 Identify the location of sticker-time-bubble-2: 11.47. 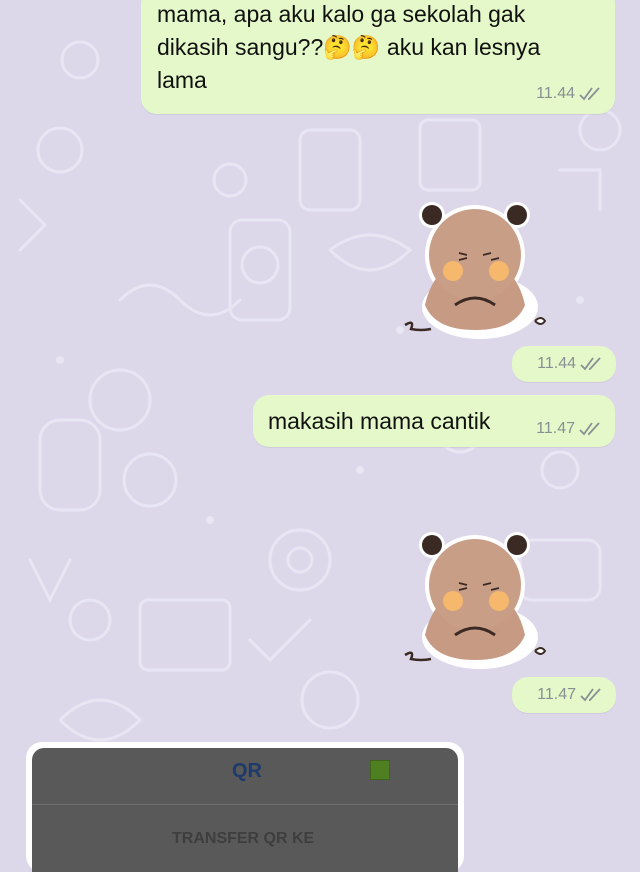
(564, 695).